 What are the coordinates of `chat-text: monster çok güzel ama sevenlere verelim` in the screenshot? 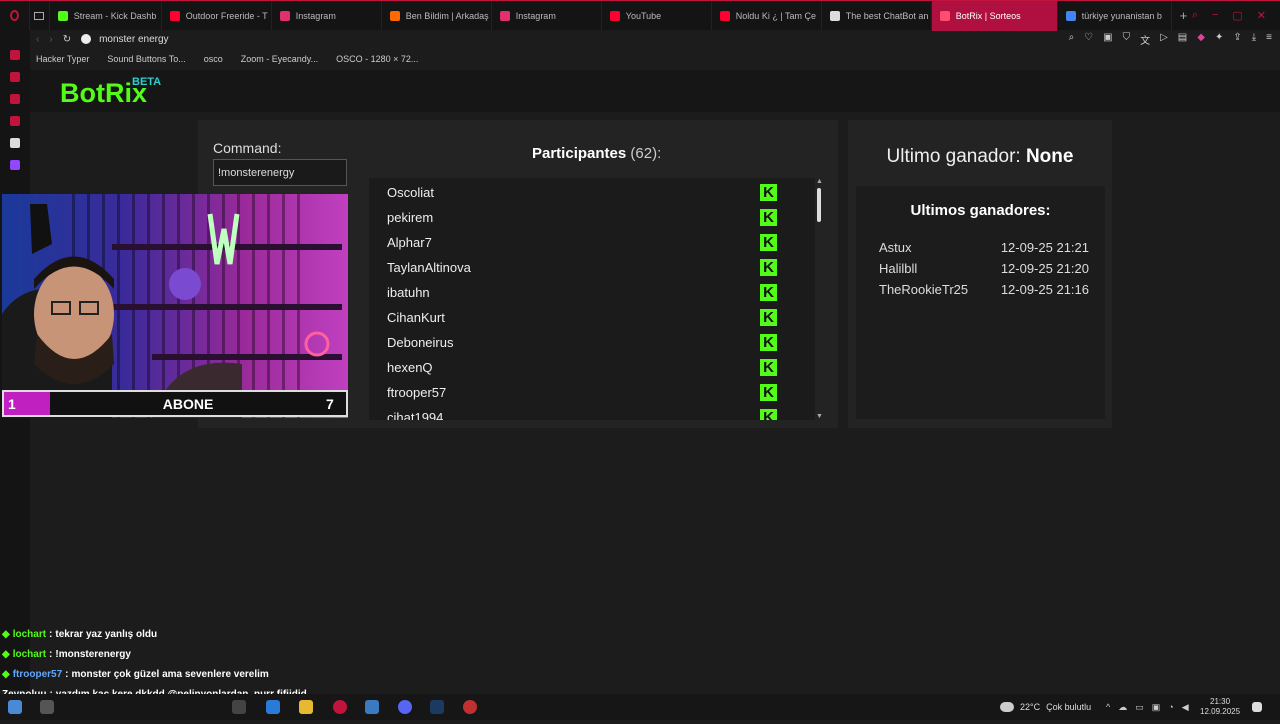 It's located at (170, 674).